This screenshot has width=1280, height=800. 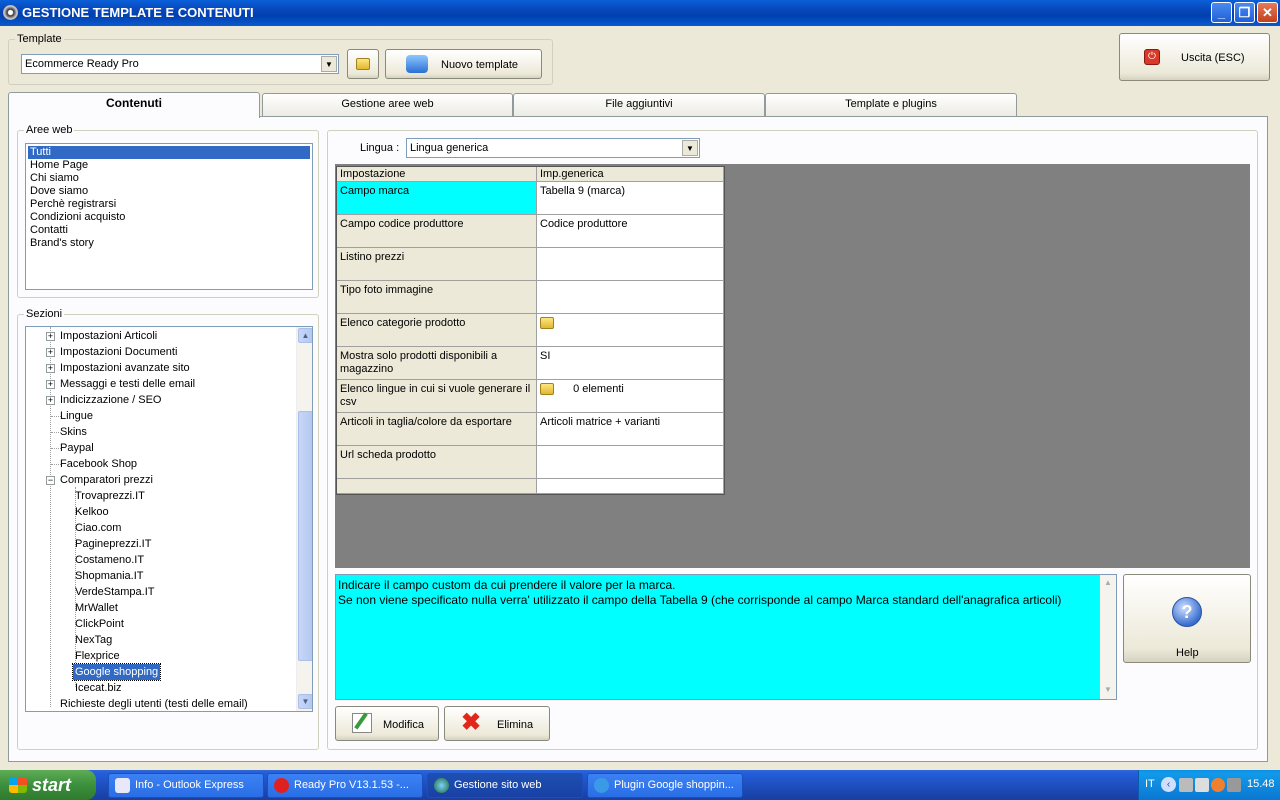 What do you see at coordinates (387, 723) in the screenshot?
I see `modifica-button: Modifica` at bounding box center [387, 723].